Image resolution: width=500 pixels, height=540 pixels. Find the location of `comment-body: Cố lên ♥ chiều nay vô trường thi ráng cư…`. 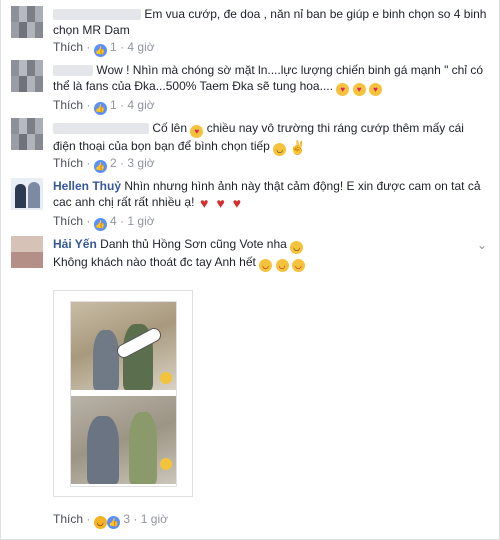

comment-body: Cố lên ♥ chiều nay vô trường thi ráng cư… is located at coordinates (271, 138).